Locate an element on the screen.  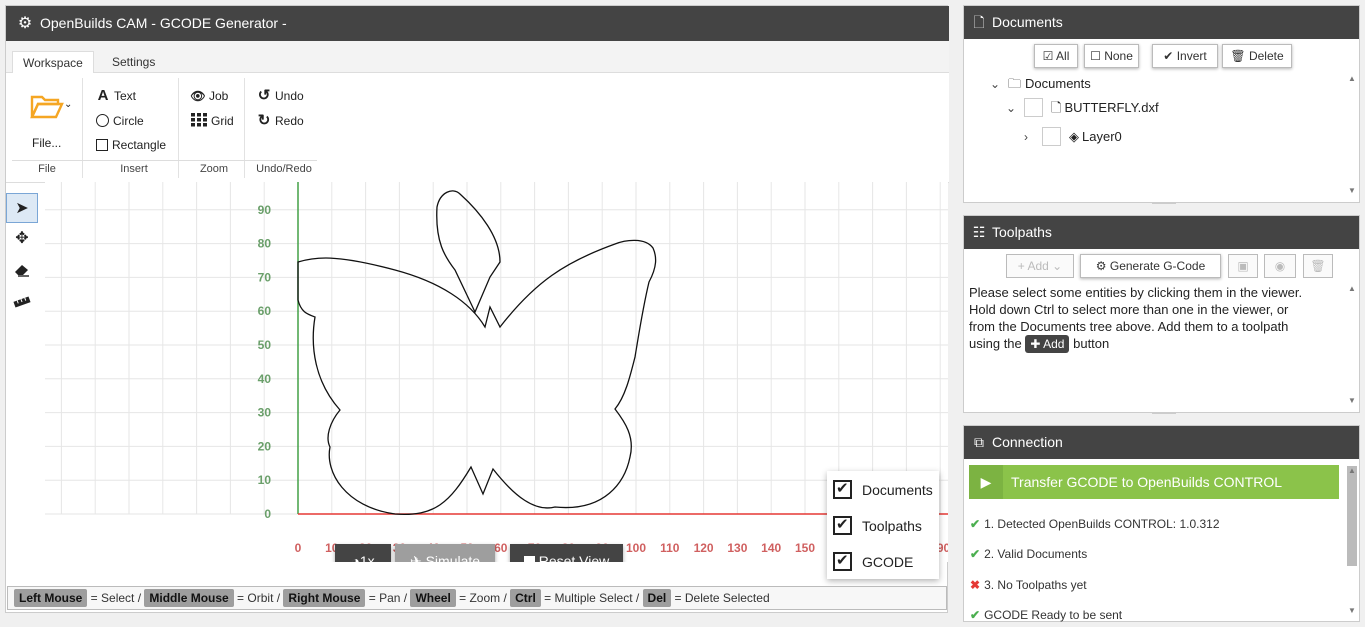
redo-icon: ↻ is located at coordinates (264, 120).